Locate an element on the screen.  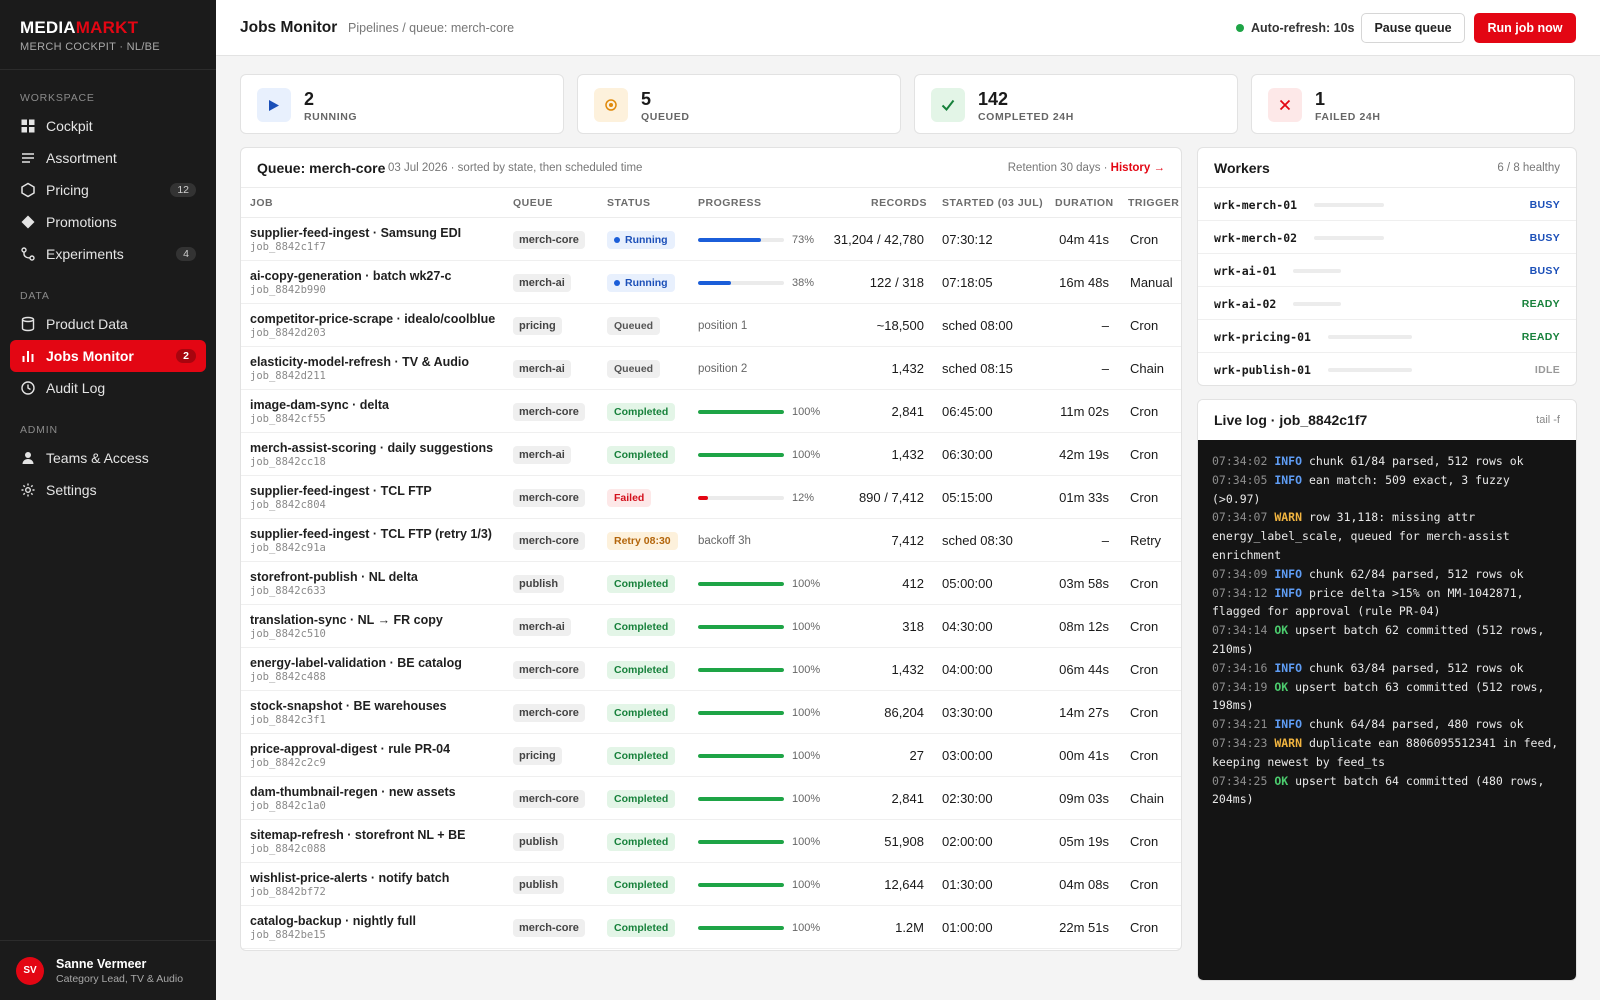
sidebar-item-audit-log: Audit Log is located at coordinates (108, 388).